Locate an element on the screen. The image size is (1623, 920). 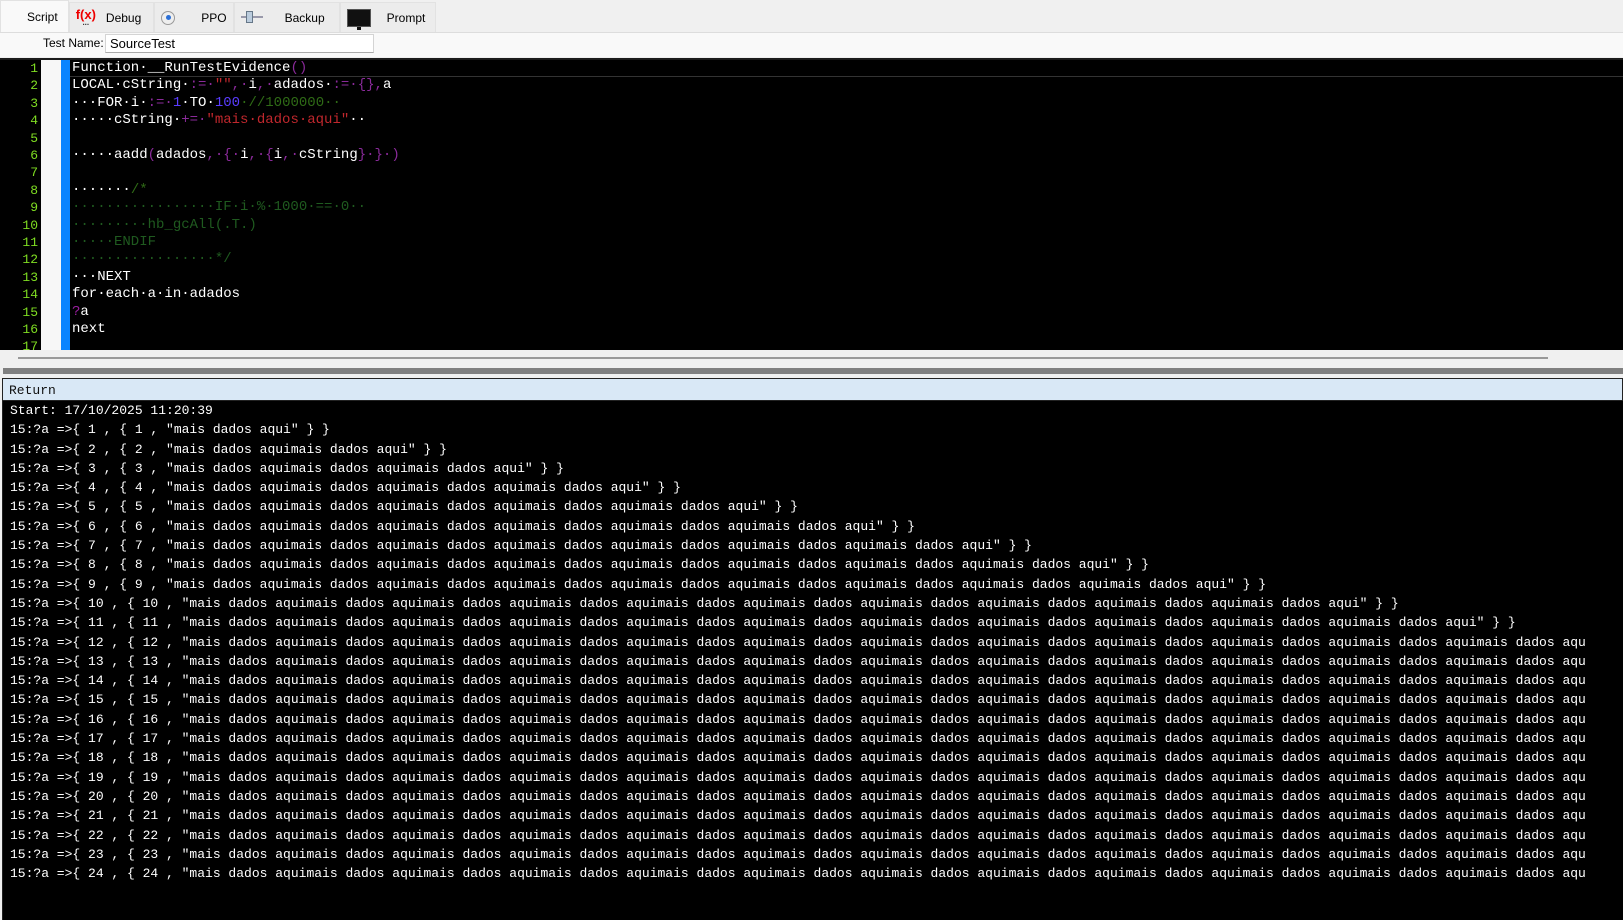
code-line: for·each·a·in·adados is located at coordinates (156, 294).